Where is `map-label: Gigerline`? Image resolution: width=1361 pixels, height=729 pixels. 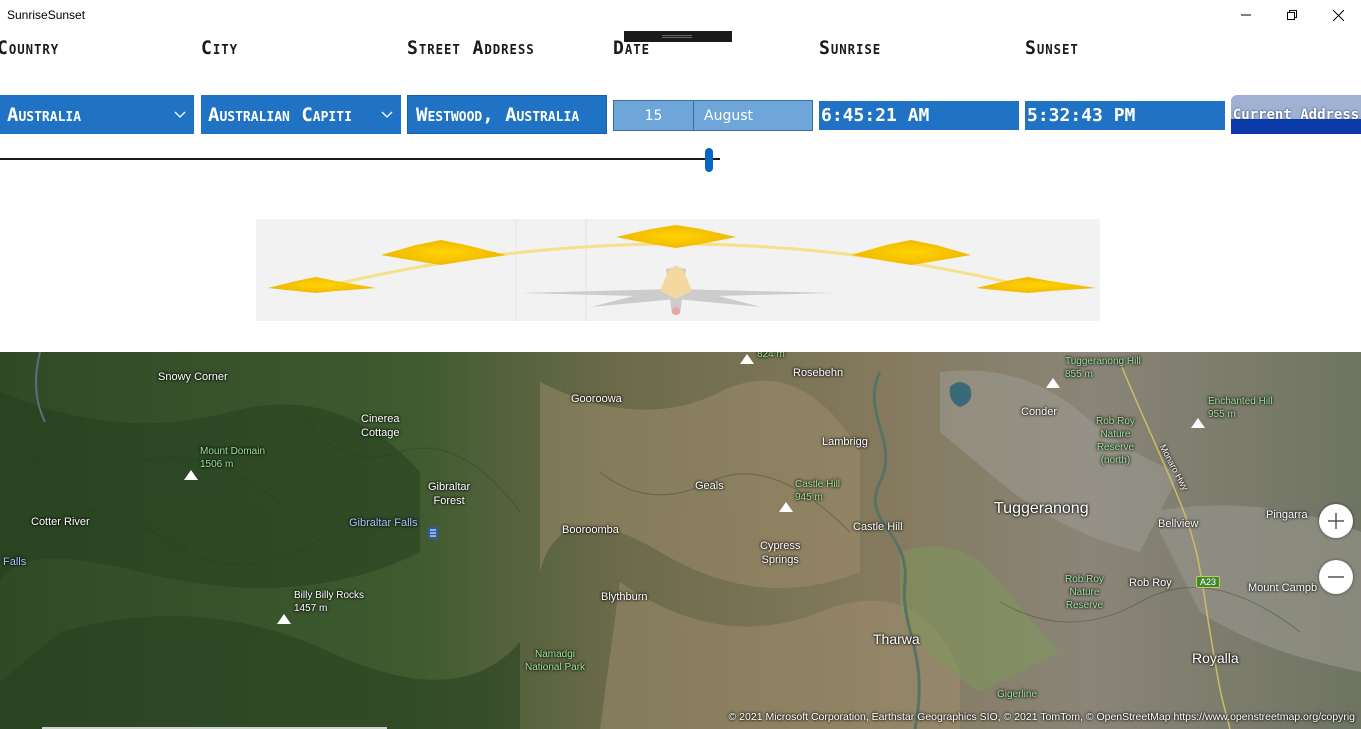
map-label: Gigerline is located at coordinates (1017, 694).